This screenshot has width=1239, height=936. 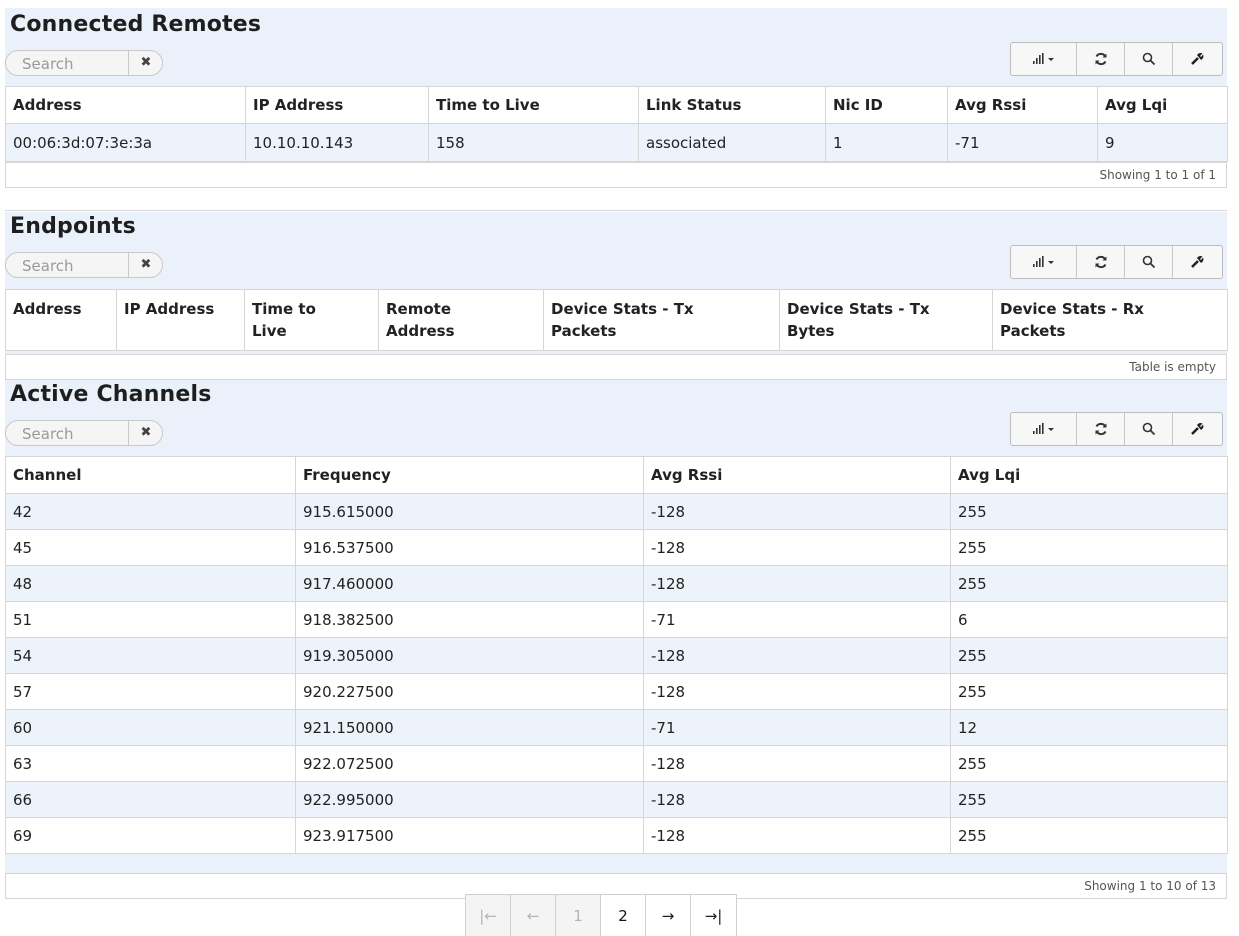 I want to click on active-channels-title: Active Channels, so click(x=111, y=394).